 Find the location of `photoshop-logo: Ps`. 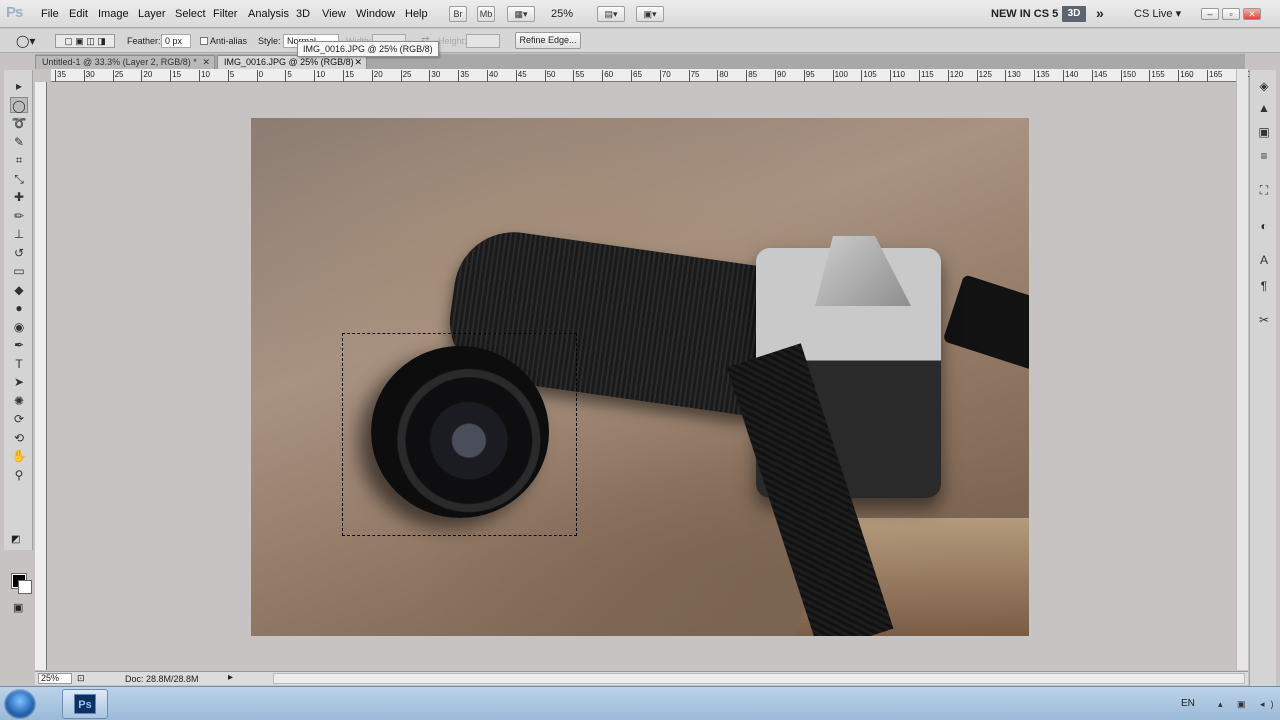

photoshop-logo: Ps is located at coordinates (14, 12).